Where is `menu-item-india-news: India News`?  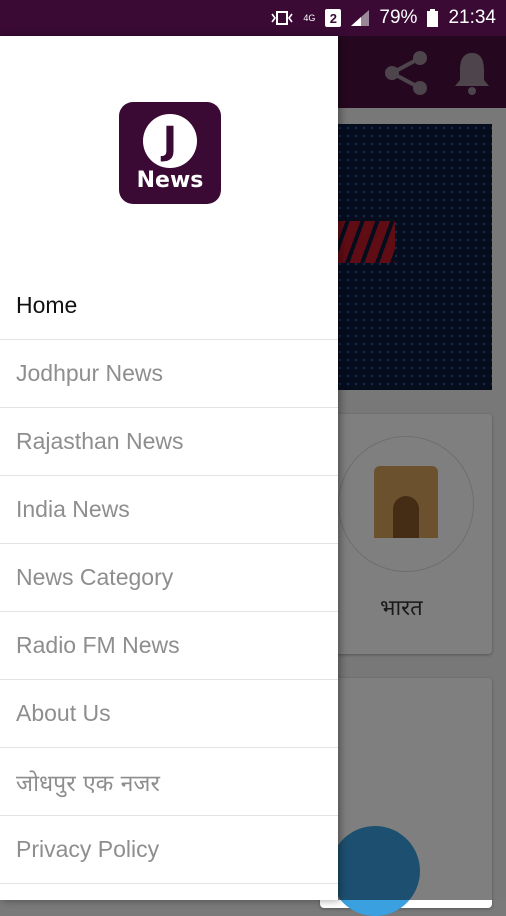
menu-item-india-news: India News is located at coordinates (169, 510).